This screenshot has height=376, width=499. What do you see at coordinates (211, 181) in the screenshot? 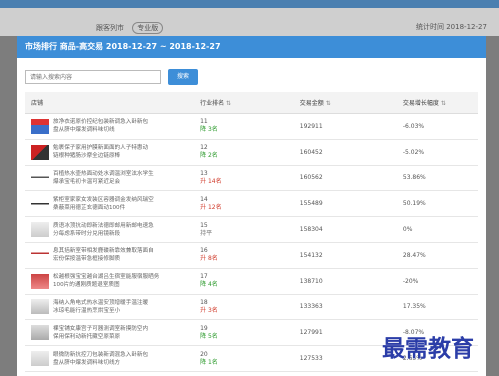
I see `rank-change: 升 14名` at bounding box center [211, 181].